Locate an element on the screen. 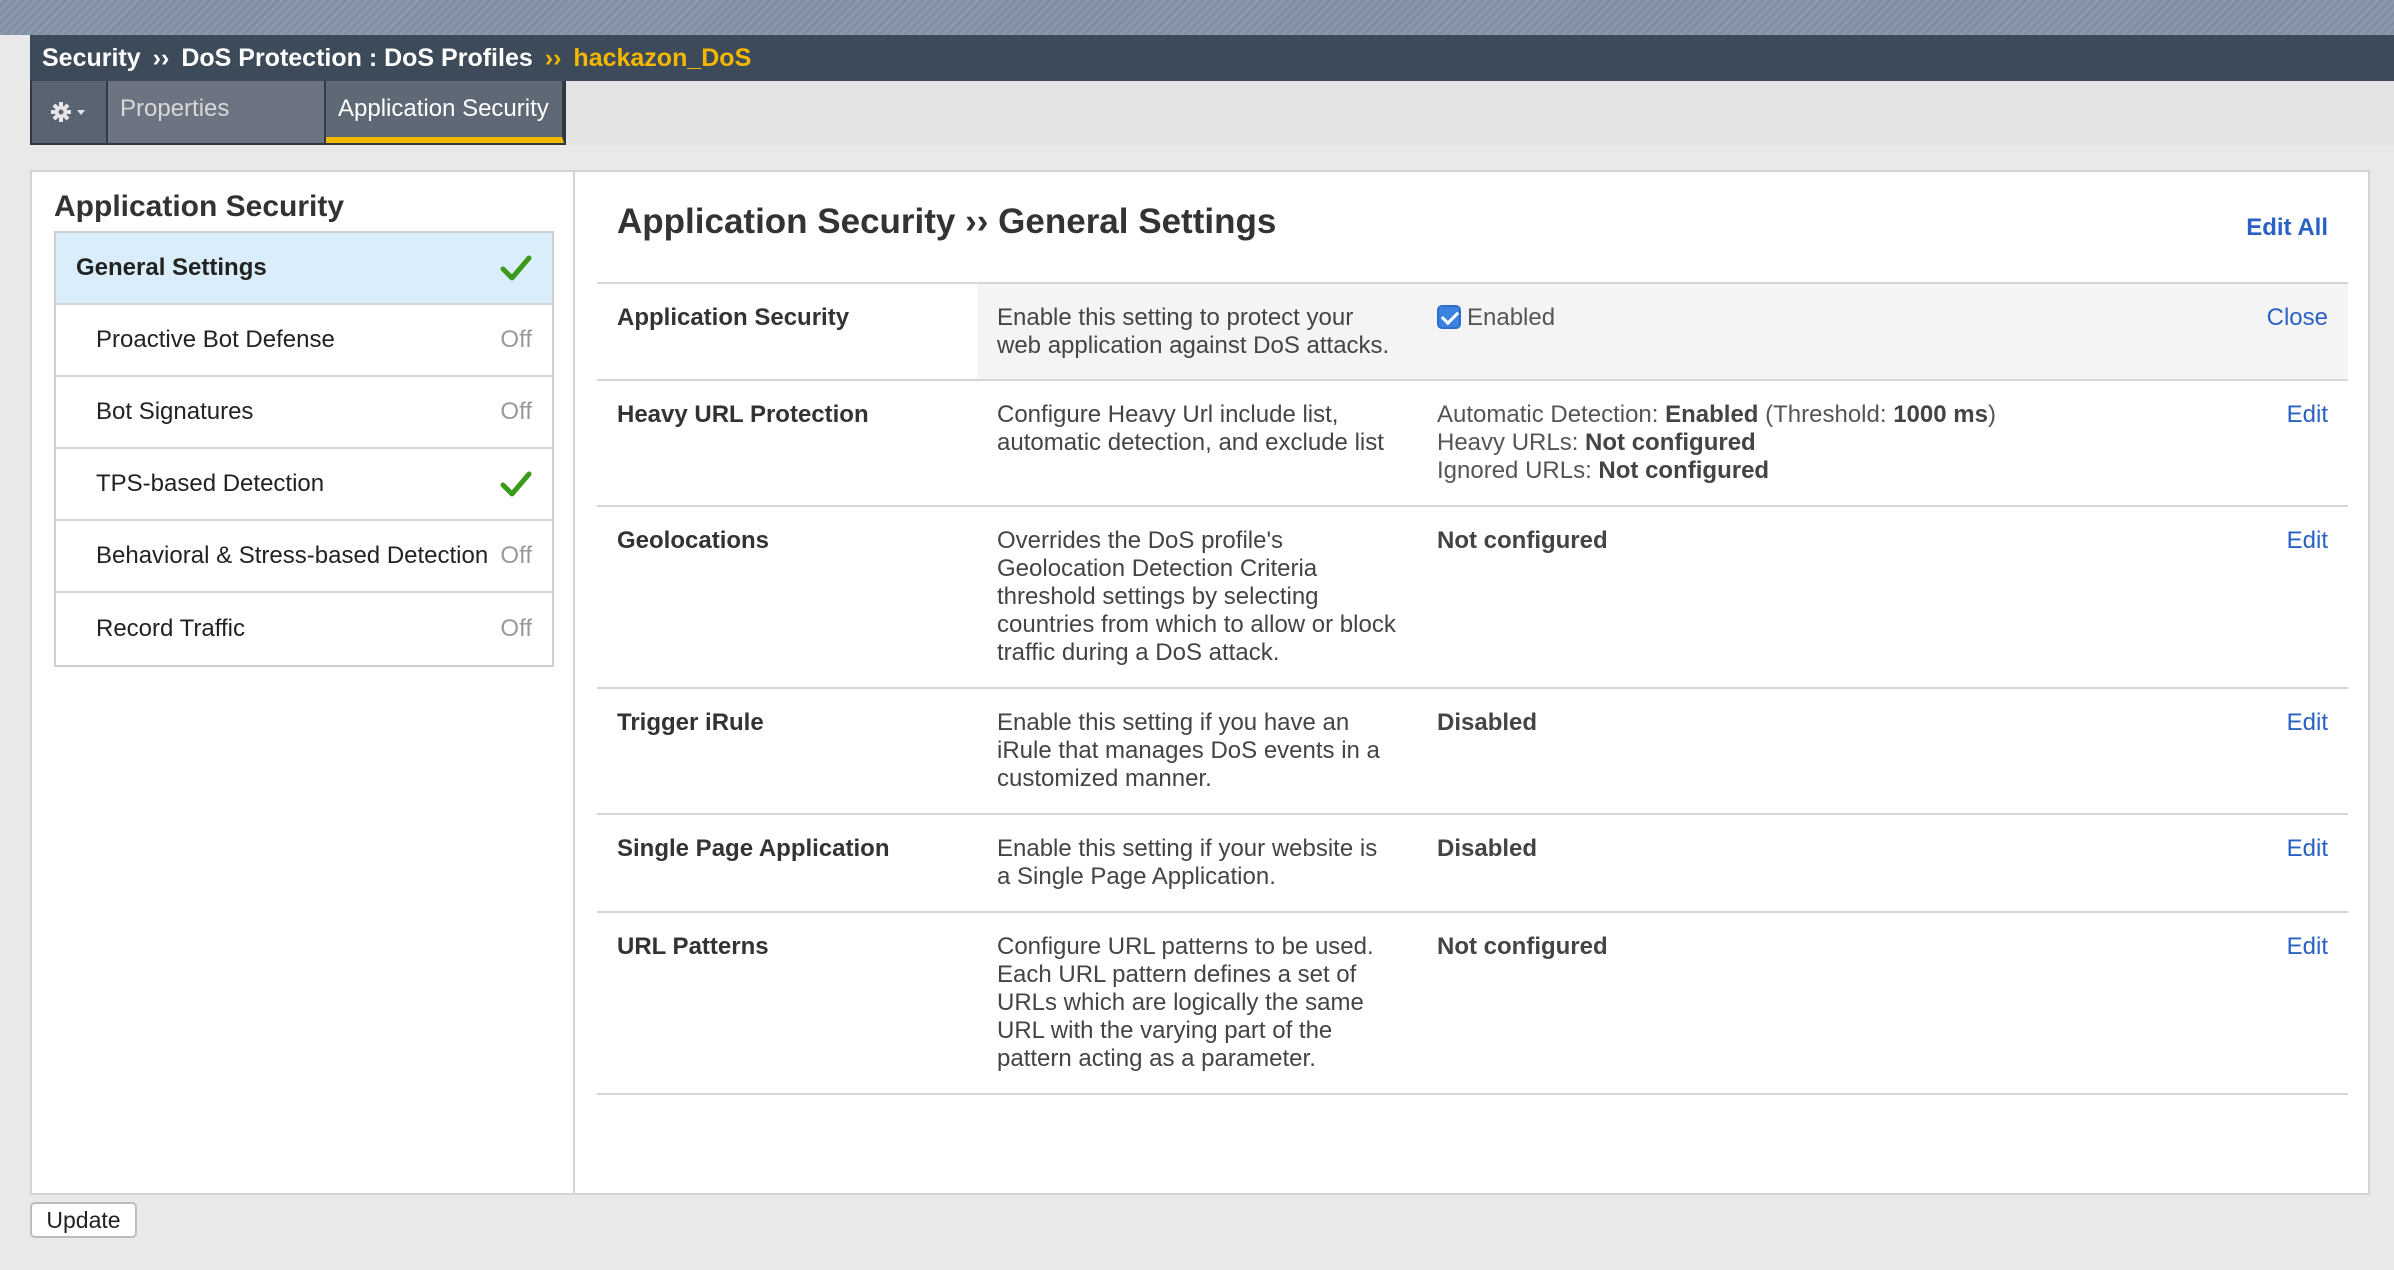 This screenshot has height=1270, width=2394. setting-value: Disabled is located at coordinates (1487, 849).